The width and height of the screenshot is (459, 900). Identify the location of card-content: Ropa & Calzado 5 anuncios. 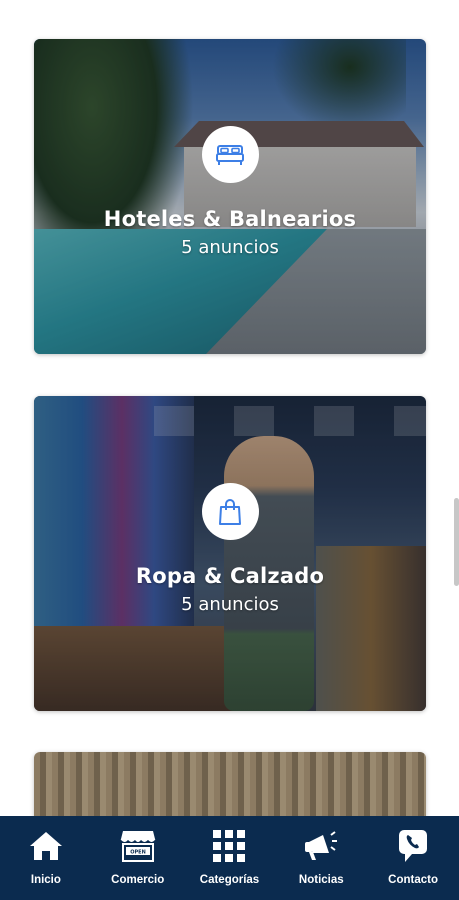
(230, 549).